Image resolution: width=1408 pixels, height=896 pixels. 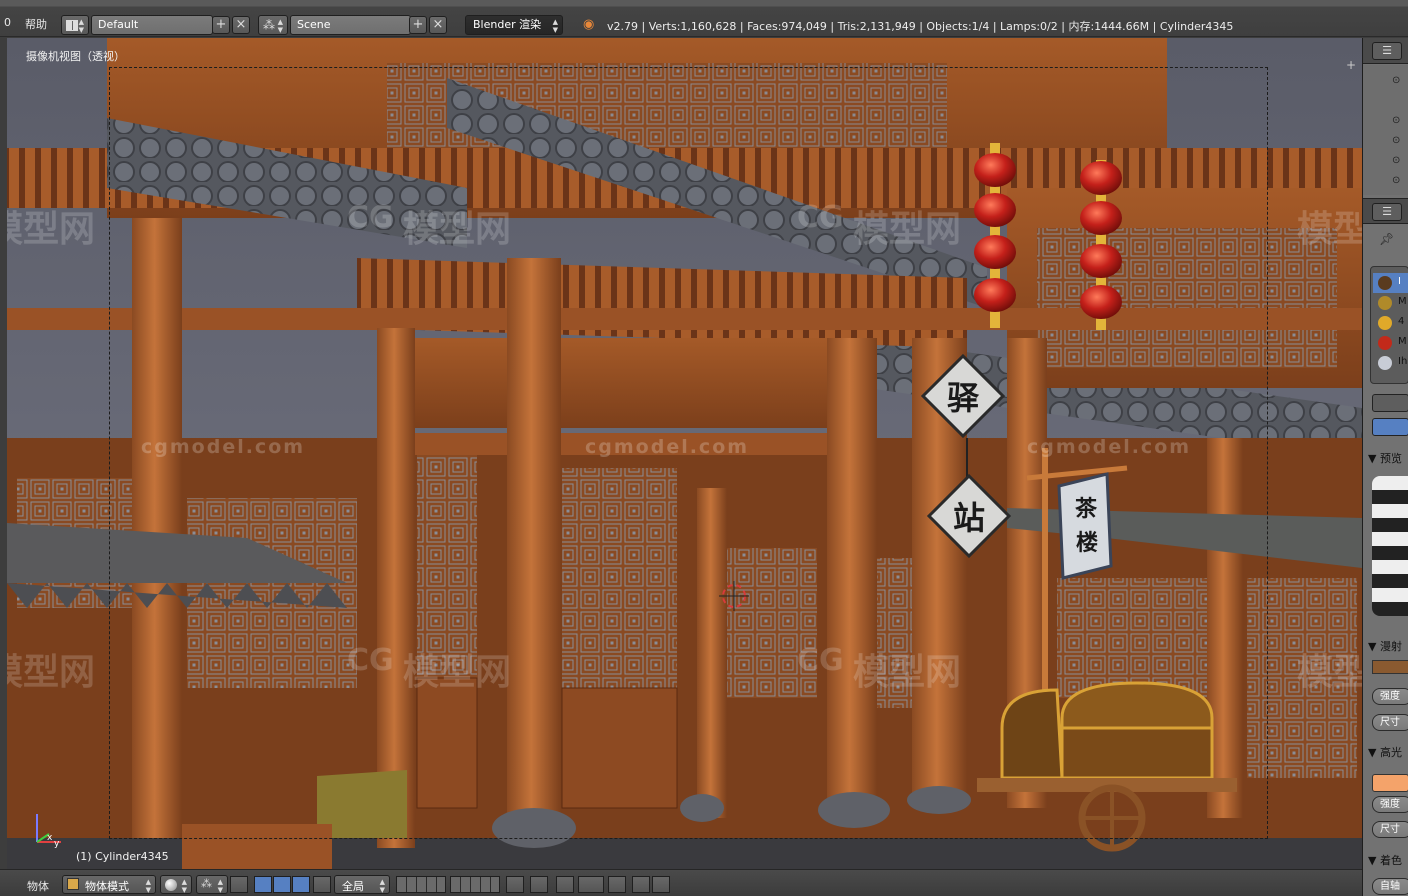 What do you see at coordinates (75, 56) in the screenshot?
I see `view-label: 摄像机视图（透视）` at bounding box center [75, 56].